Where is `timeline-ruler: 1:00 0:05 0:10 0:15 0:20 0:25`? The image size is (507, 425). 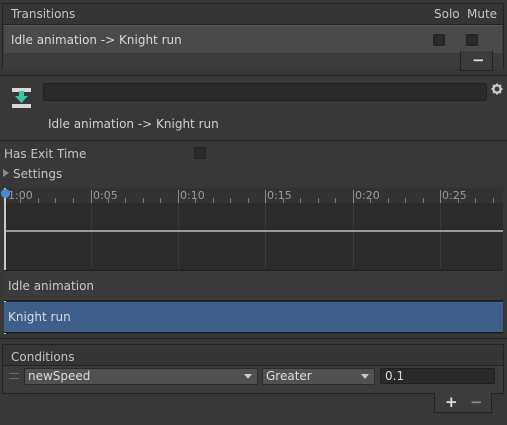 timeline-ruler: 1:00 0:05 0:10 0:15 0:20 0:25 is located at coordinates (253, 195).